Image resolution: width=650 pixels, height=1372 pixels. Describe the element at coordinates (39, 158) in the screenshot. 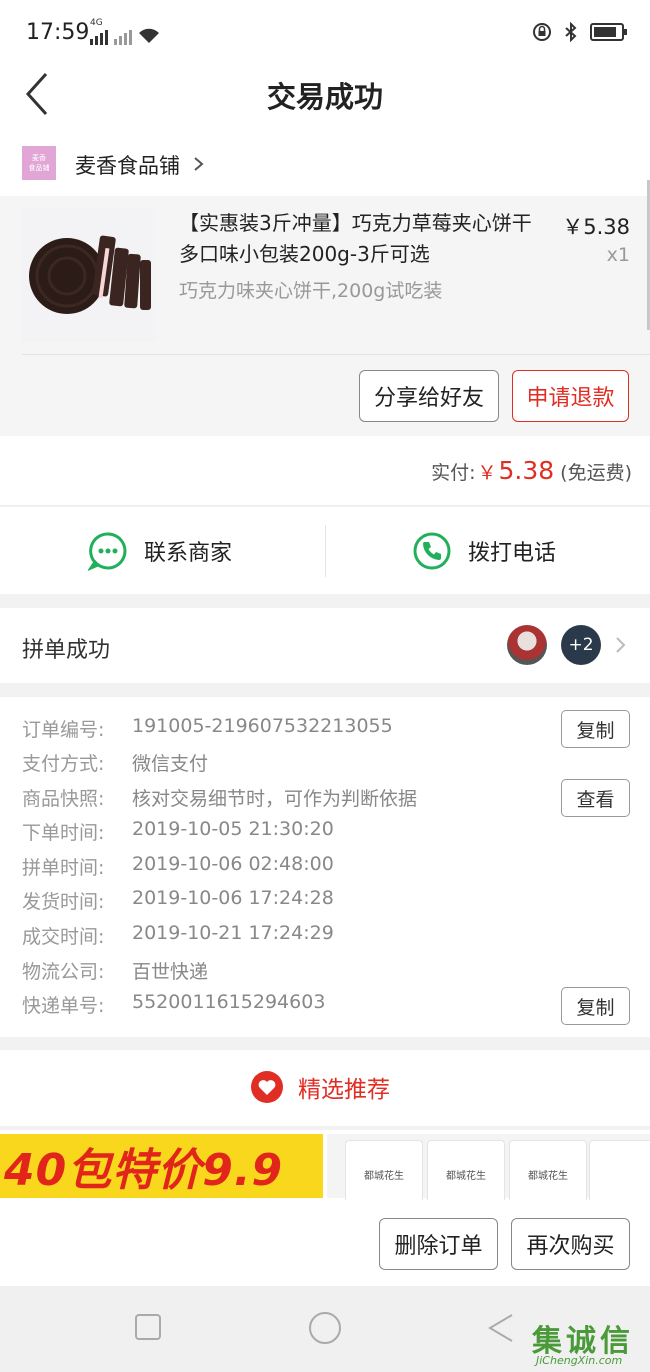

I see `shop-logo-text-1: 麦香` at that location.